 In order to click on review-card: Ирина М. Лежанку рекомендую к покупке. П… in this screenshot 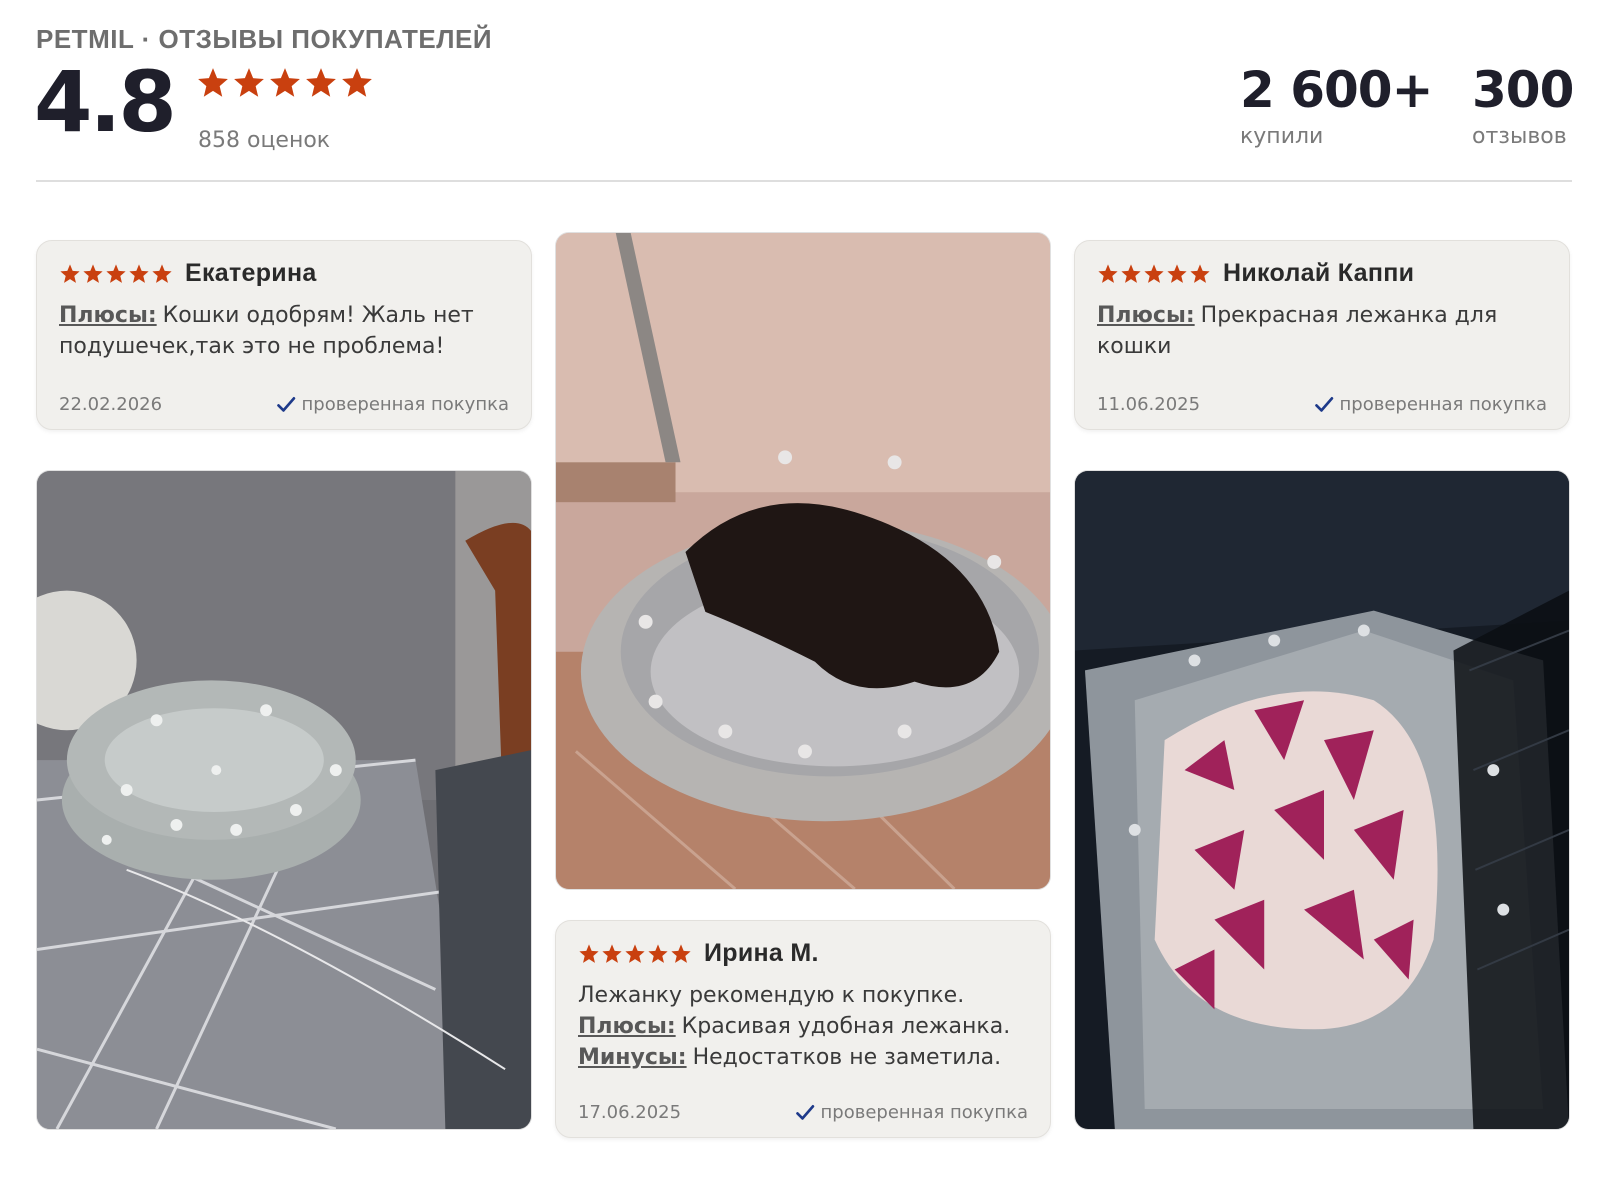, I will do `click(803, 1029)`.